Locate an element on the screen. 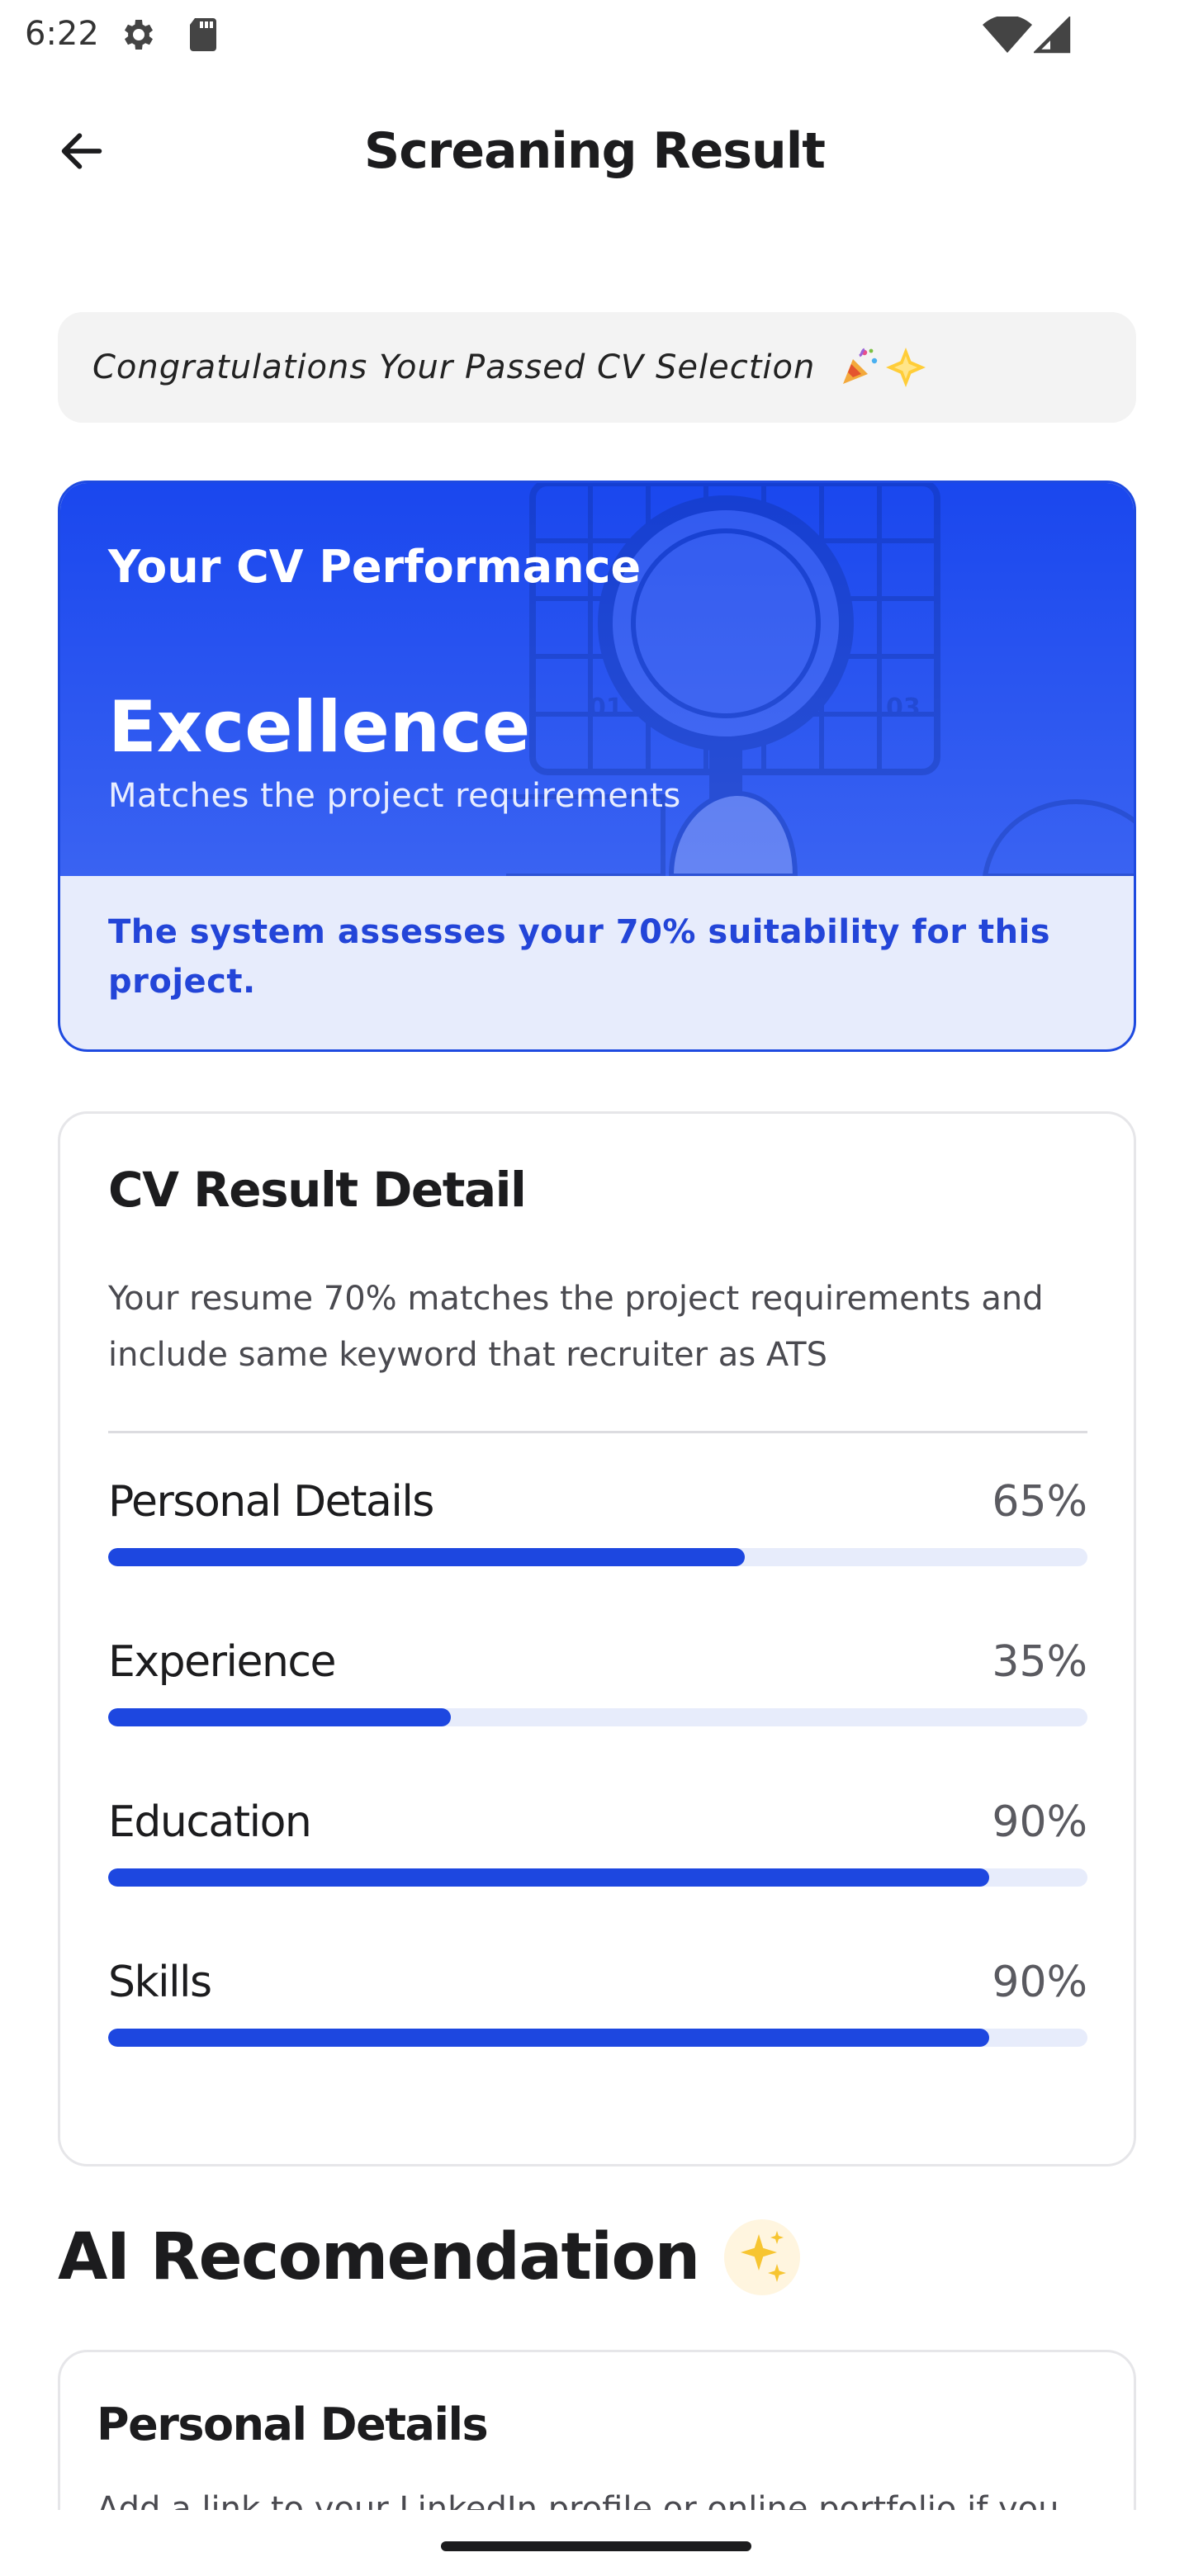 This screenshot has height=2576, width=1189. divider is located at coordinates (597, 1432).